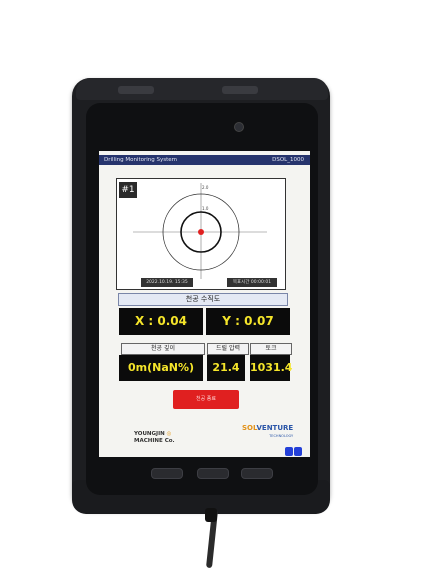 Image resolution: width=433 pixels, height=577 pixels. I want to click on cable-plug, so click(211, 515).